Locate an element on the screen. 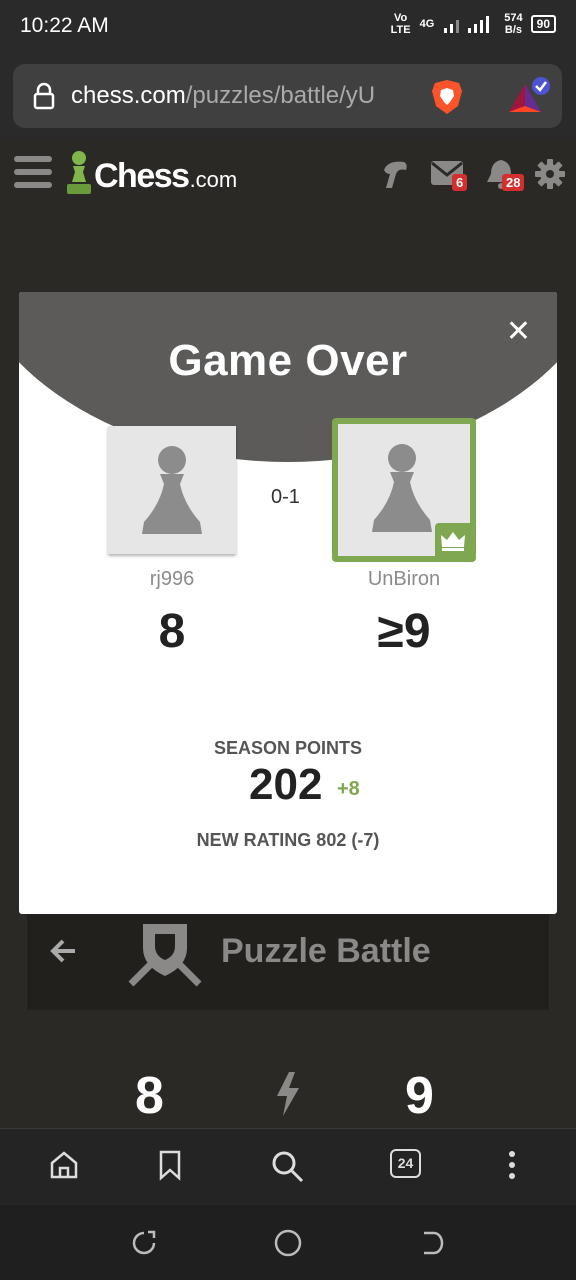 The height and width of the screenshot is (1280, 576). season-points-label: SEASON POINTS is located at coordinates (288, 748).